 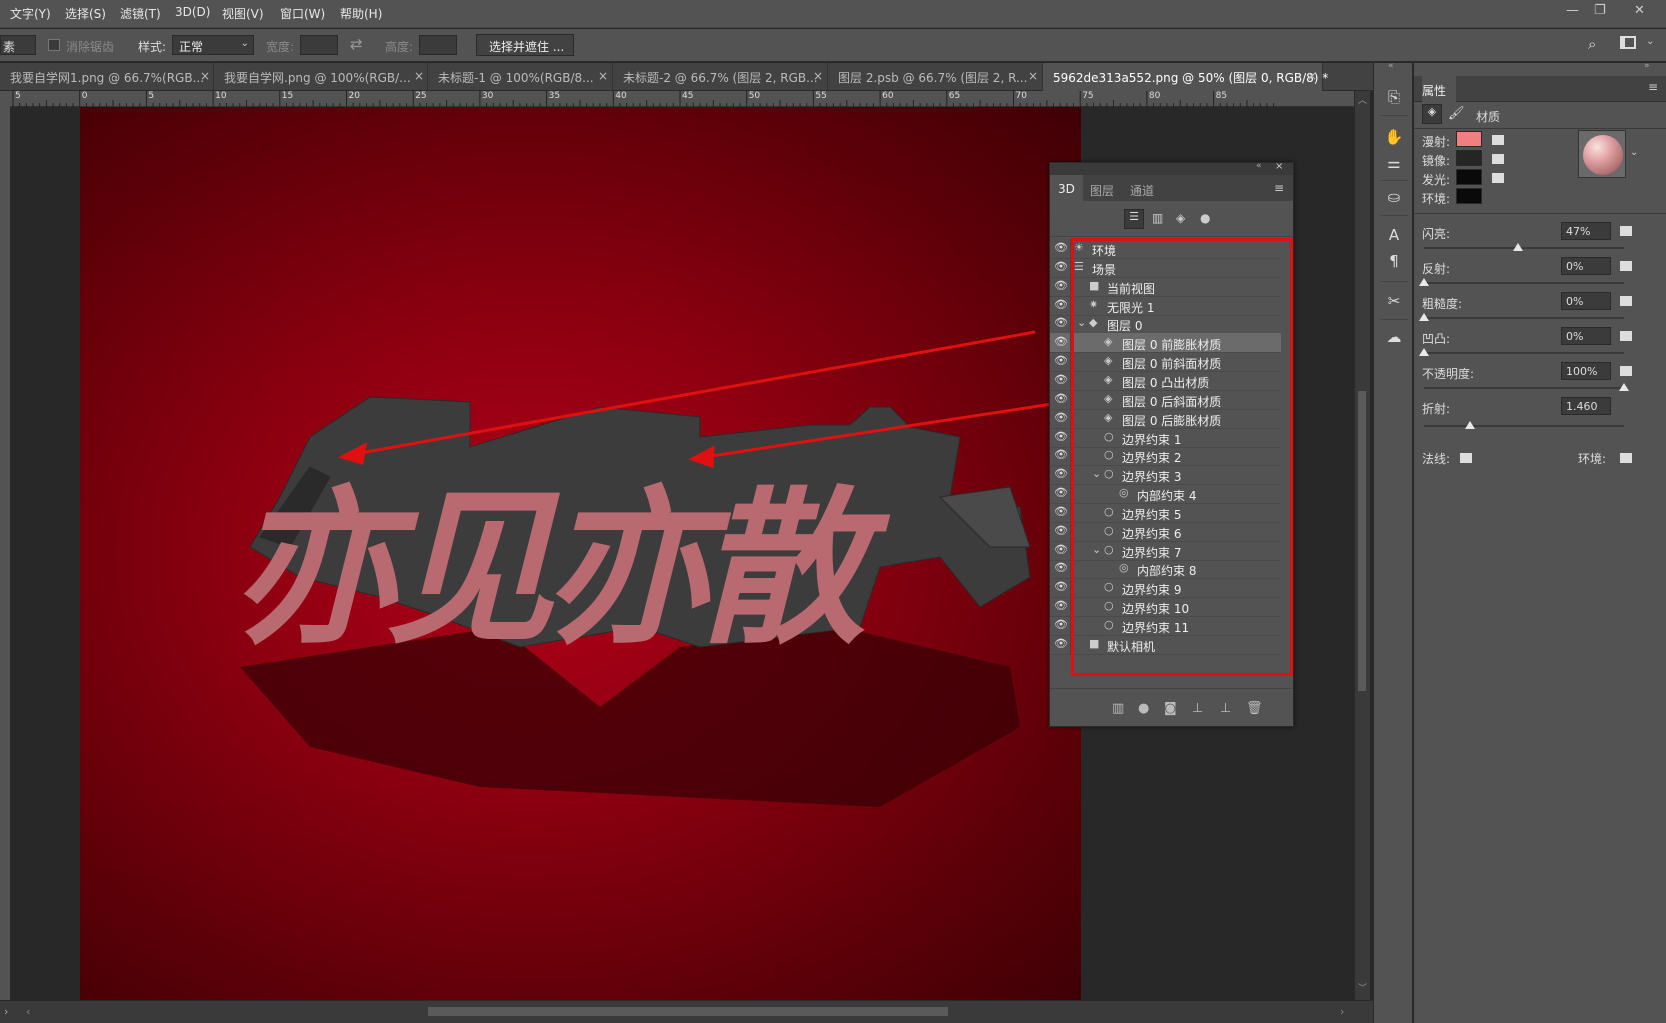 I want to click on menu-window: 窗口(W), so click(x=302, y=13).